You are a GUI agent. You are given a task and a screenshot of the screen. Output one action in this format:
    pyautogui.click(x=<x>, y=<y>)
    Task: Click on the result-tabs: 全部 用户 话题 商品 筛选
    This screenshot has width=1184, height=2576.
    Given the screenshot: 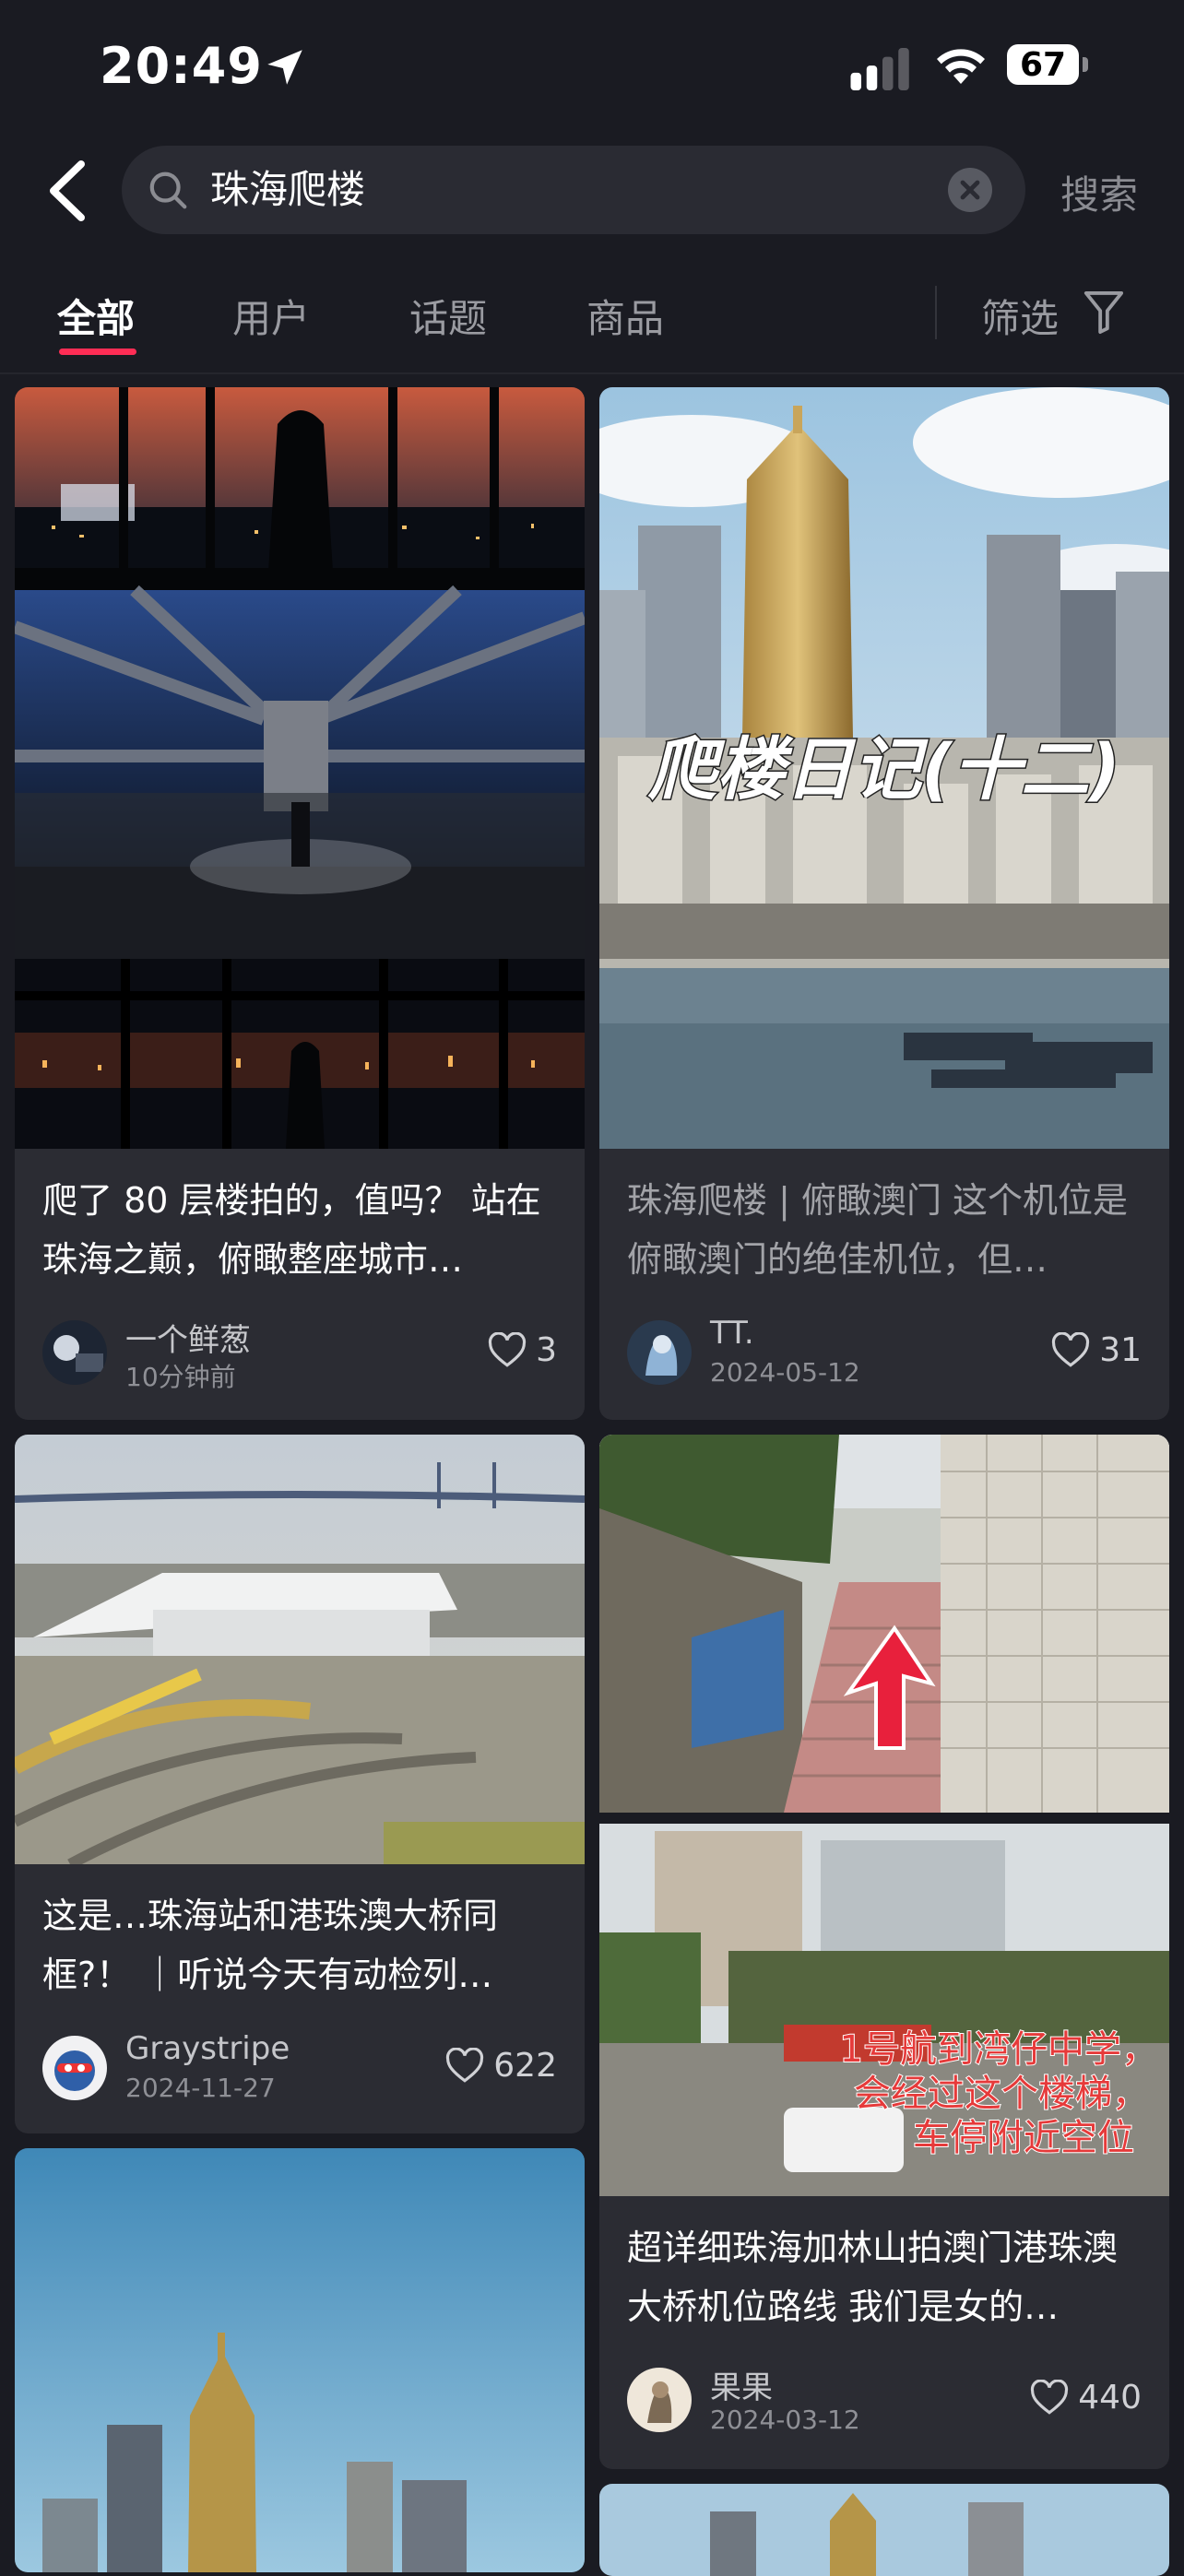 What is the action you would take?
    pyautogui.click(x=592, y=323)
    